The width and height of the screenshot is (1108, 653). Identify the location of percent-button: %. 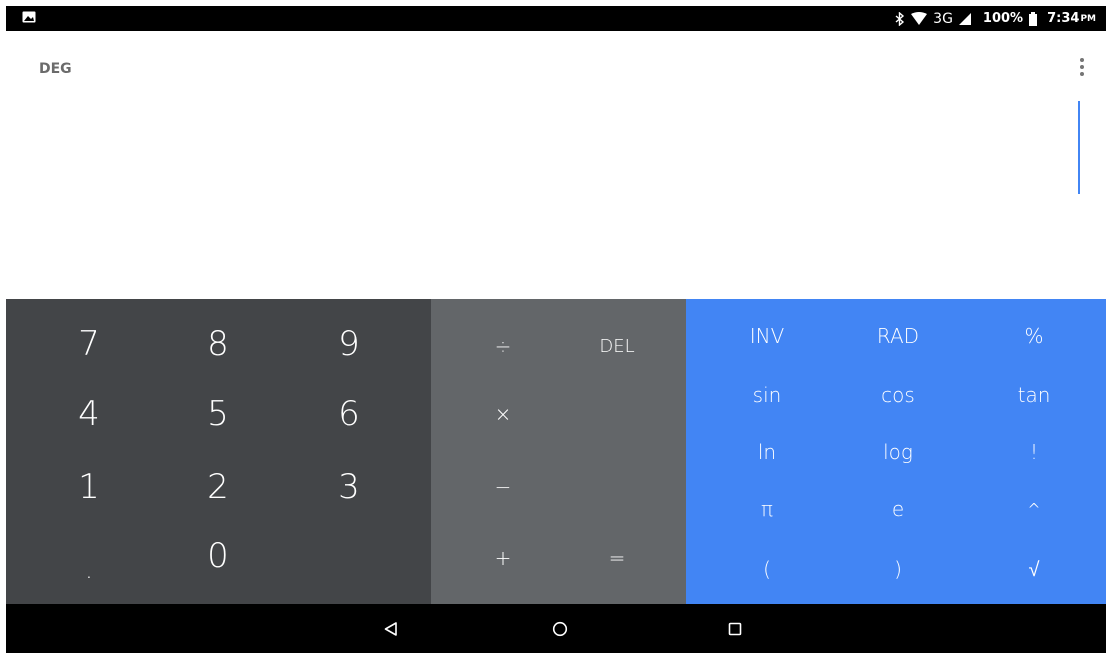
(1034, 336).